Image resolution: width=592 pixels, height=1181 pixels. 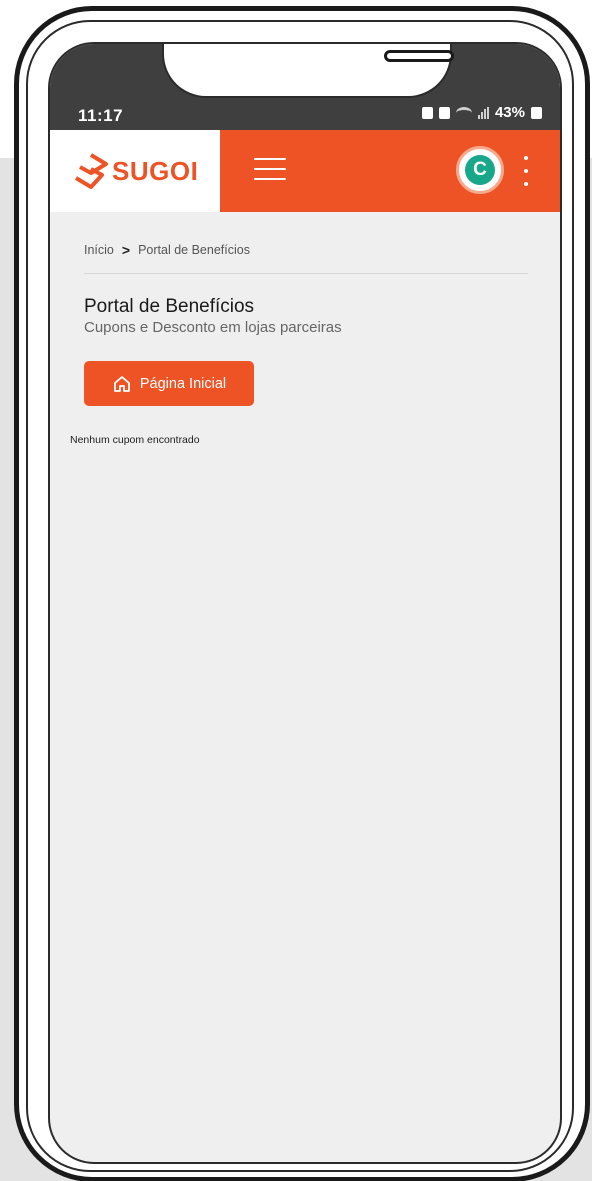 I want to click on notification-icon, so click(x=427, y=112).